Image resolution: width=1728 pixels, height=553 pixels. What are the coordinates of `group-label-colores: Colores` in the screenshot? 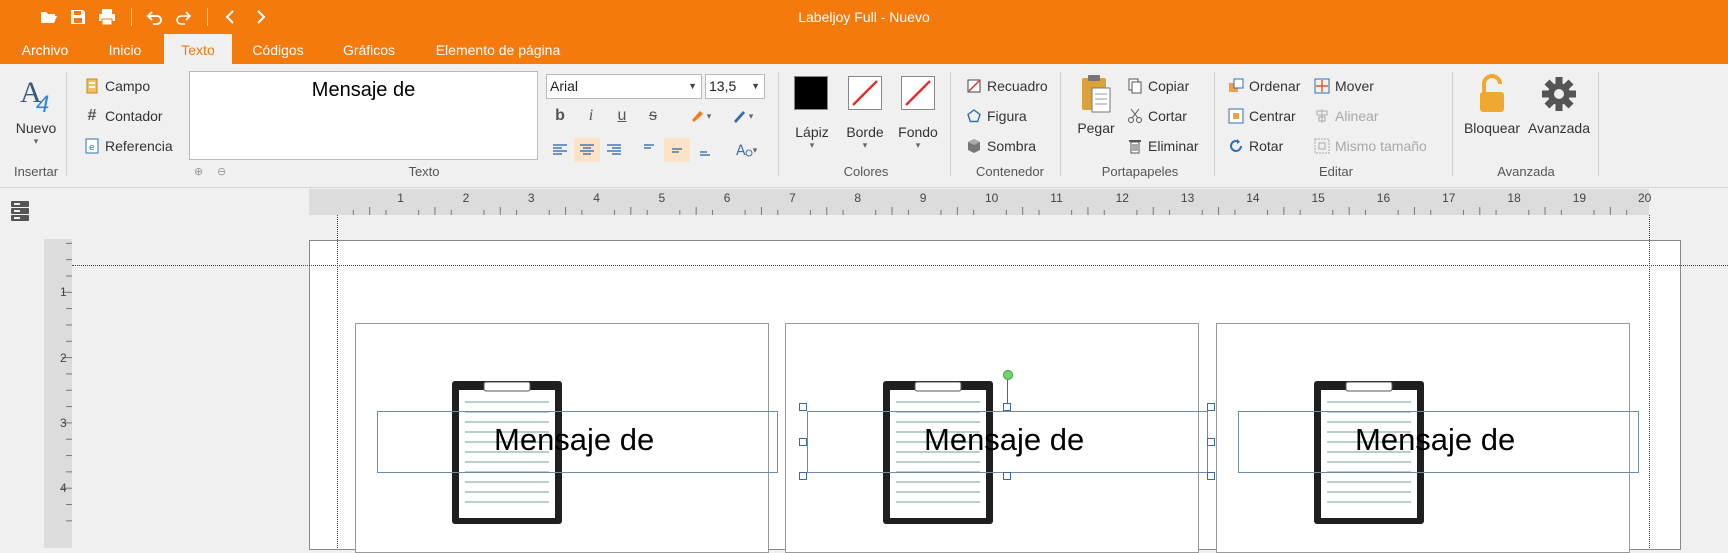 It's located at (866, 171).